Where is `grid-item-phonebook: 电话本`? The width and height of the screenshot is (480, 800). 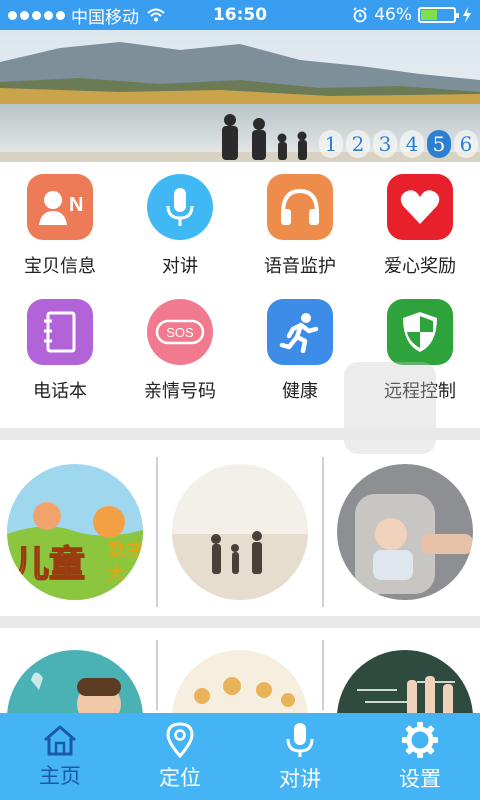
grid-item-phonebook: 电话本 is located at coordinates (60, 361).